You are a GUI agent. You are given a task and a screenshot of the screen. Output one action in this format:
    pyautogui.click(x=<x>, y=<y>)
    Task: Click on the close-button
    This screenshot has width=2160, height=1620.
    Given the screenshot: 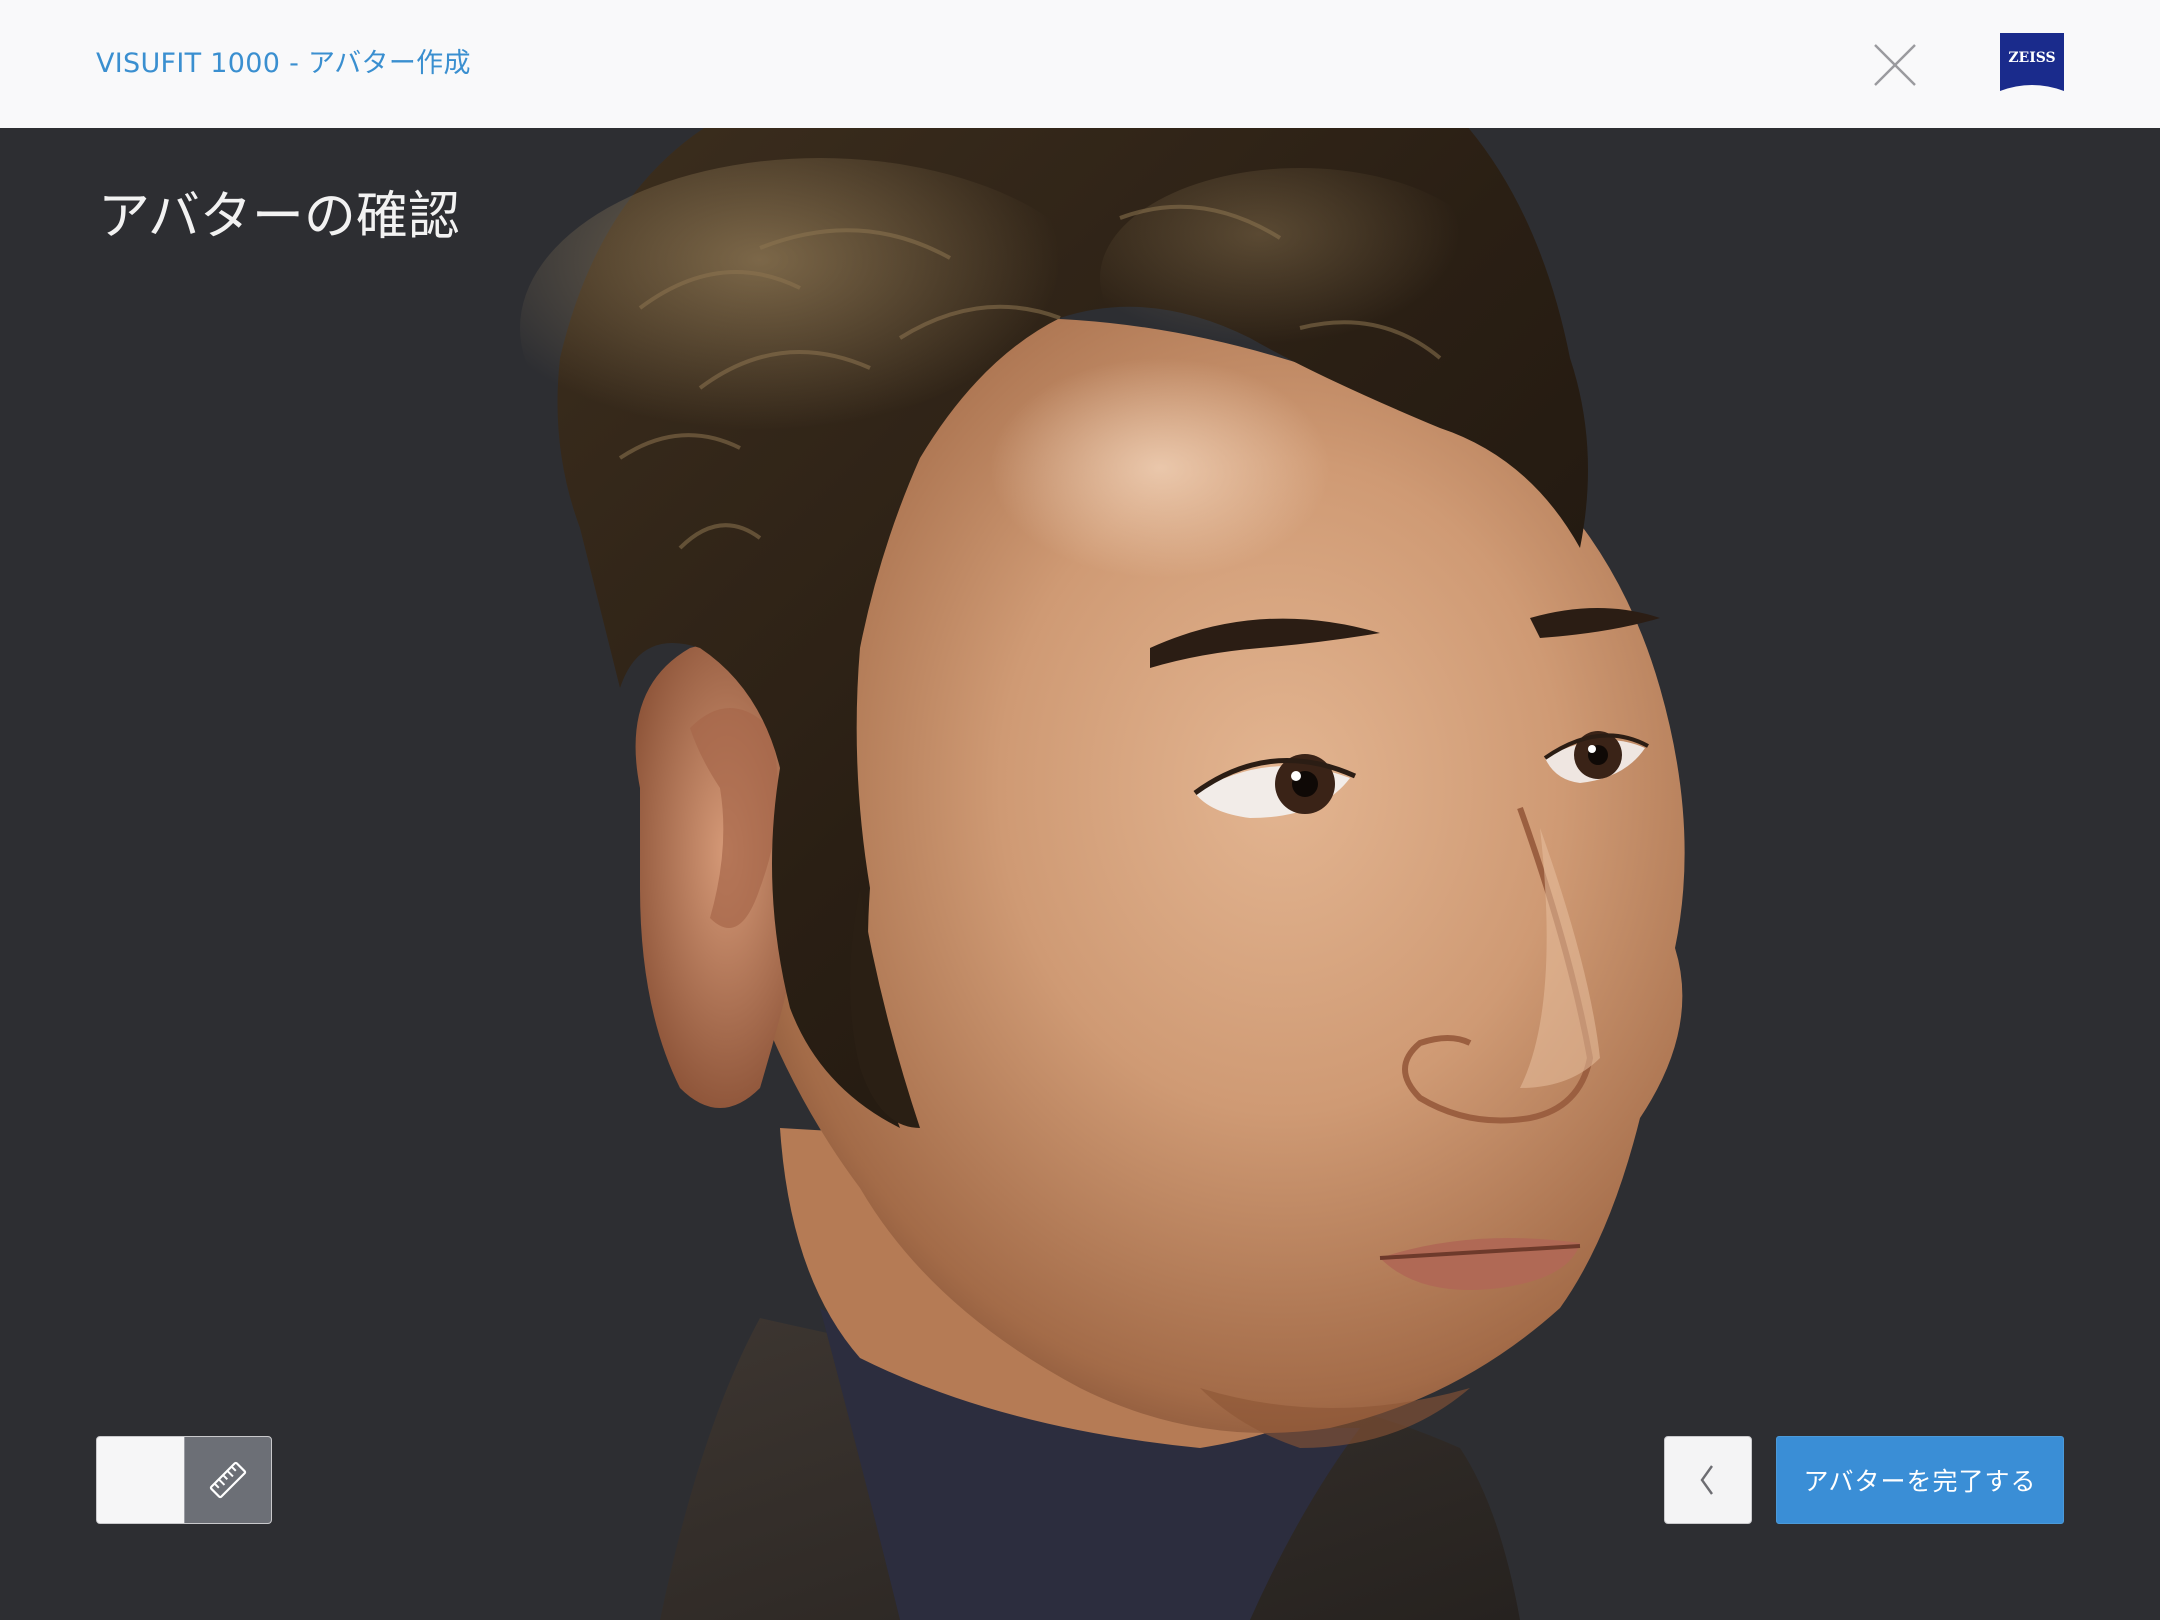 What is the action you would take?
    pyautogui.click(x=1895, y=65)
    